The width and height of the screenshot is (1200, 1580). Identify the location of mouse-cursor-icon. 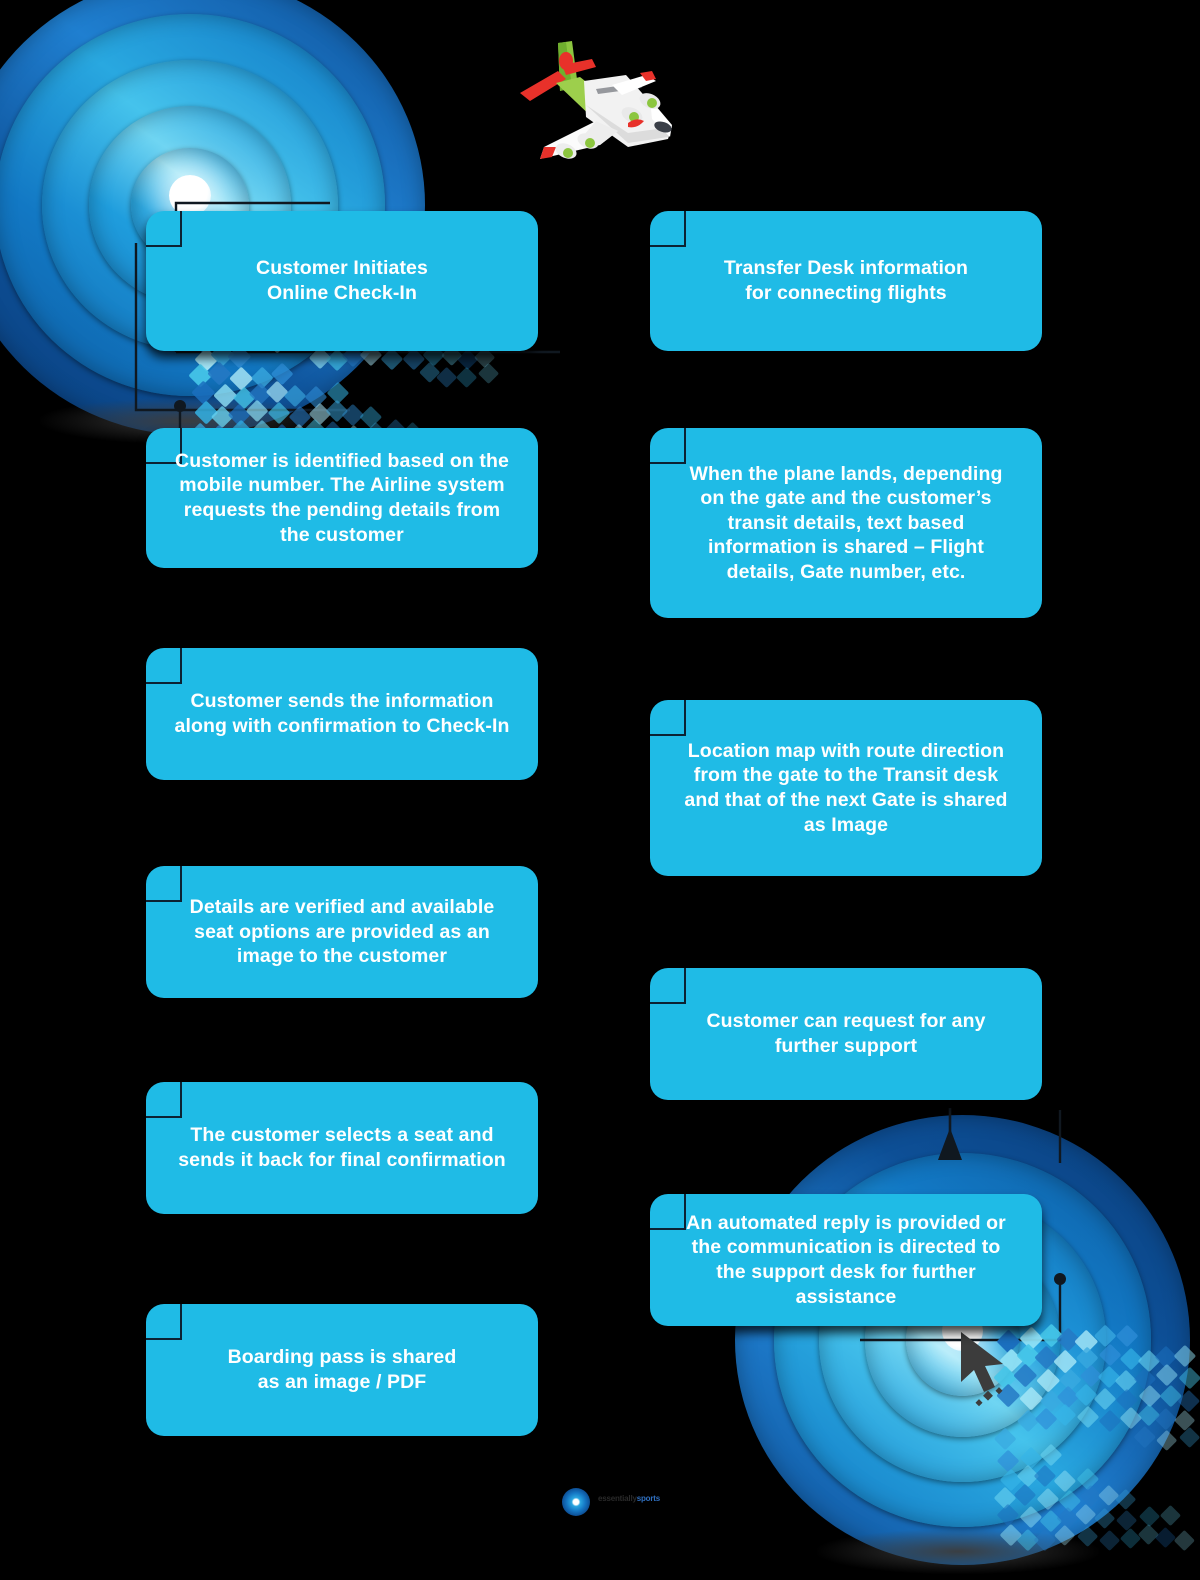
(982, 1369).